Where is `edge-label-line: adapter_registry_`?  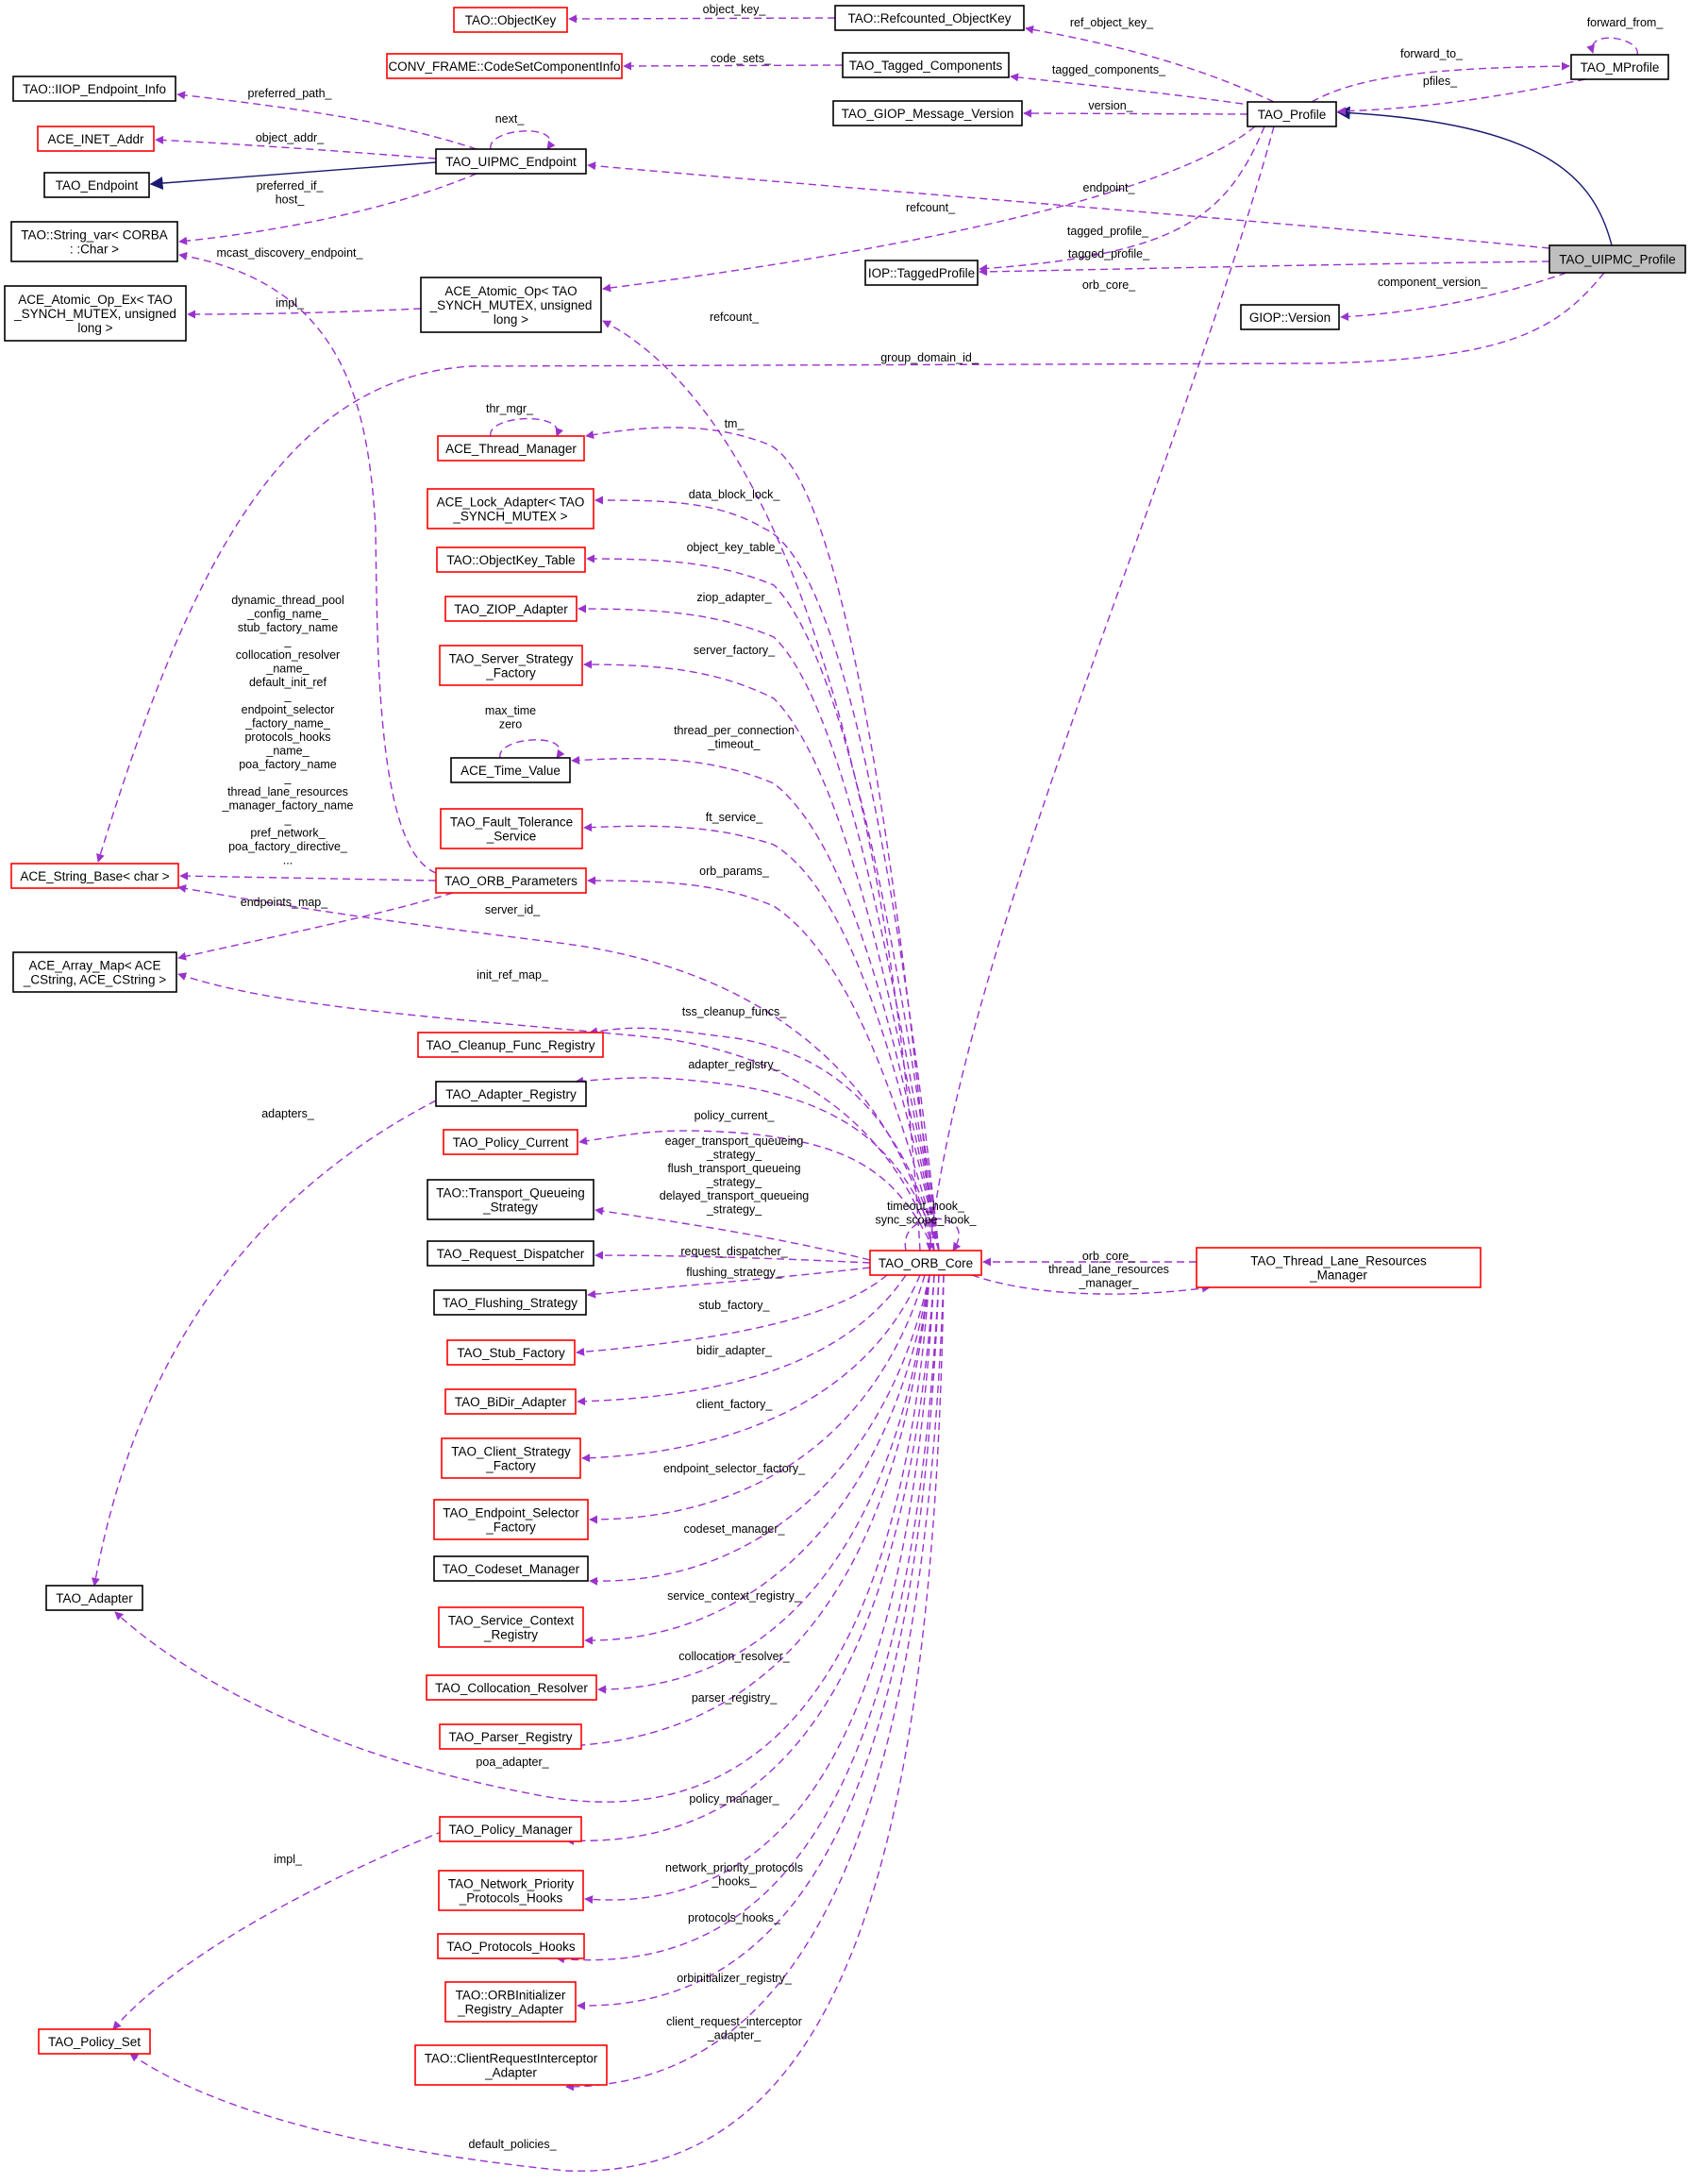 edge-label-line: adapter_registry_ is located at coordinates (734, 1064).